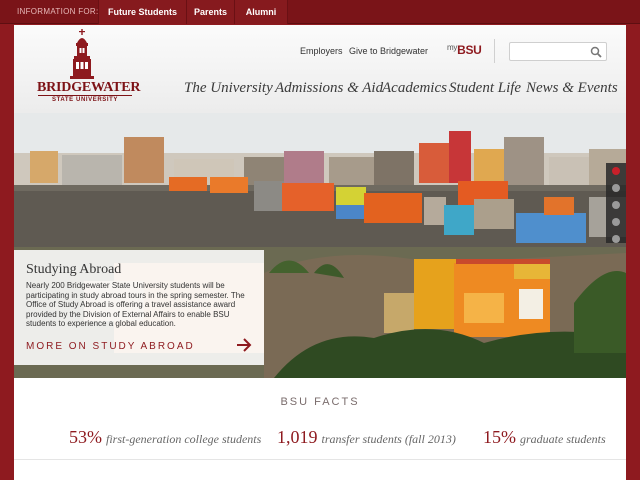 The width and height of the screenshot is (640, 480). What do you see at coordinates (329, 88) in the screenshot?
I see `nav-admissions-aid: Admissions & Aid` at bounding box center [329, 88].